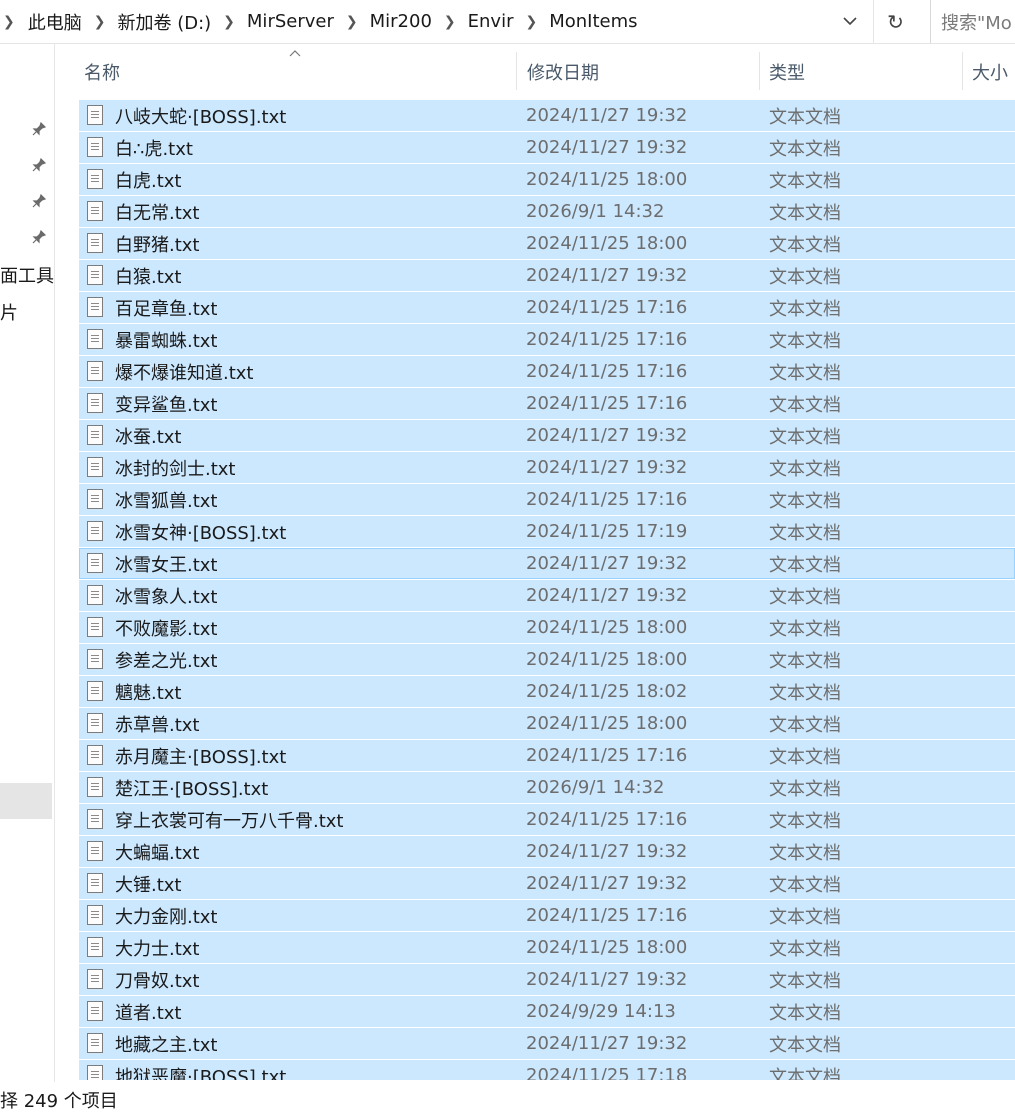 The width and height of the screenshot is (1015, 1117). Describe the element at coordinates (201, 1073) in the screenshot. I see `file-name: 地狱恶魔·[BOSS].txt` at that location.